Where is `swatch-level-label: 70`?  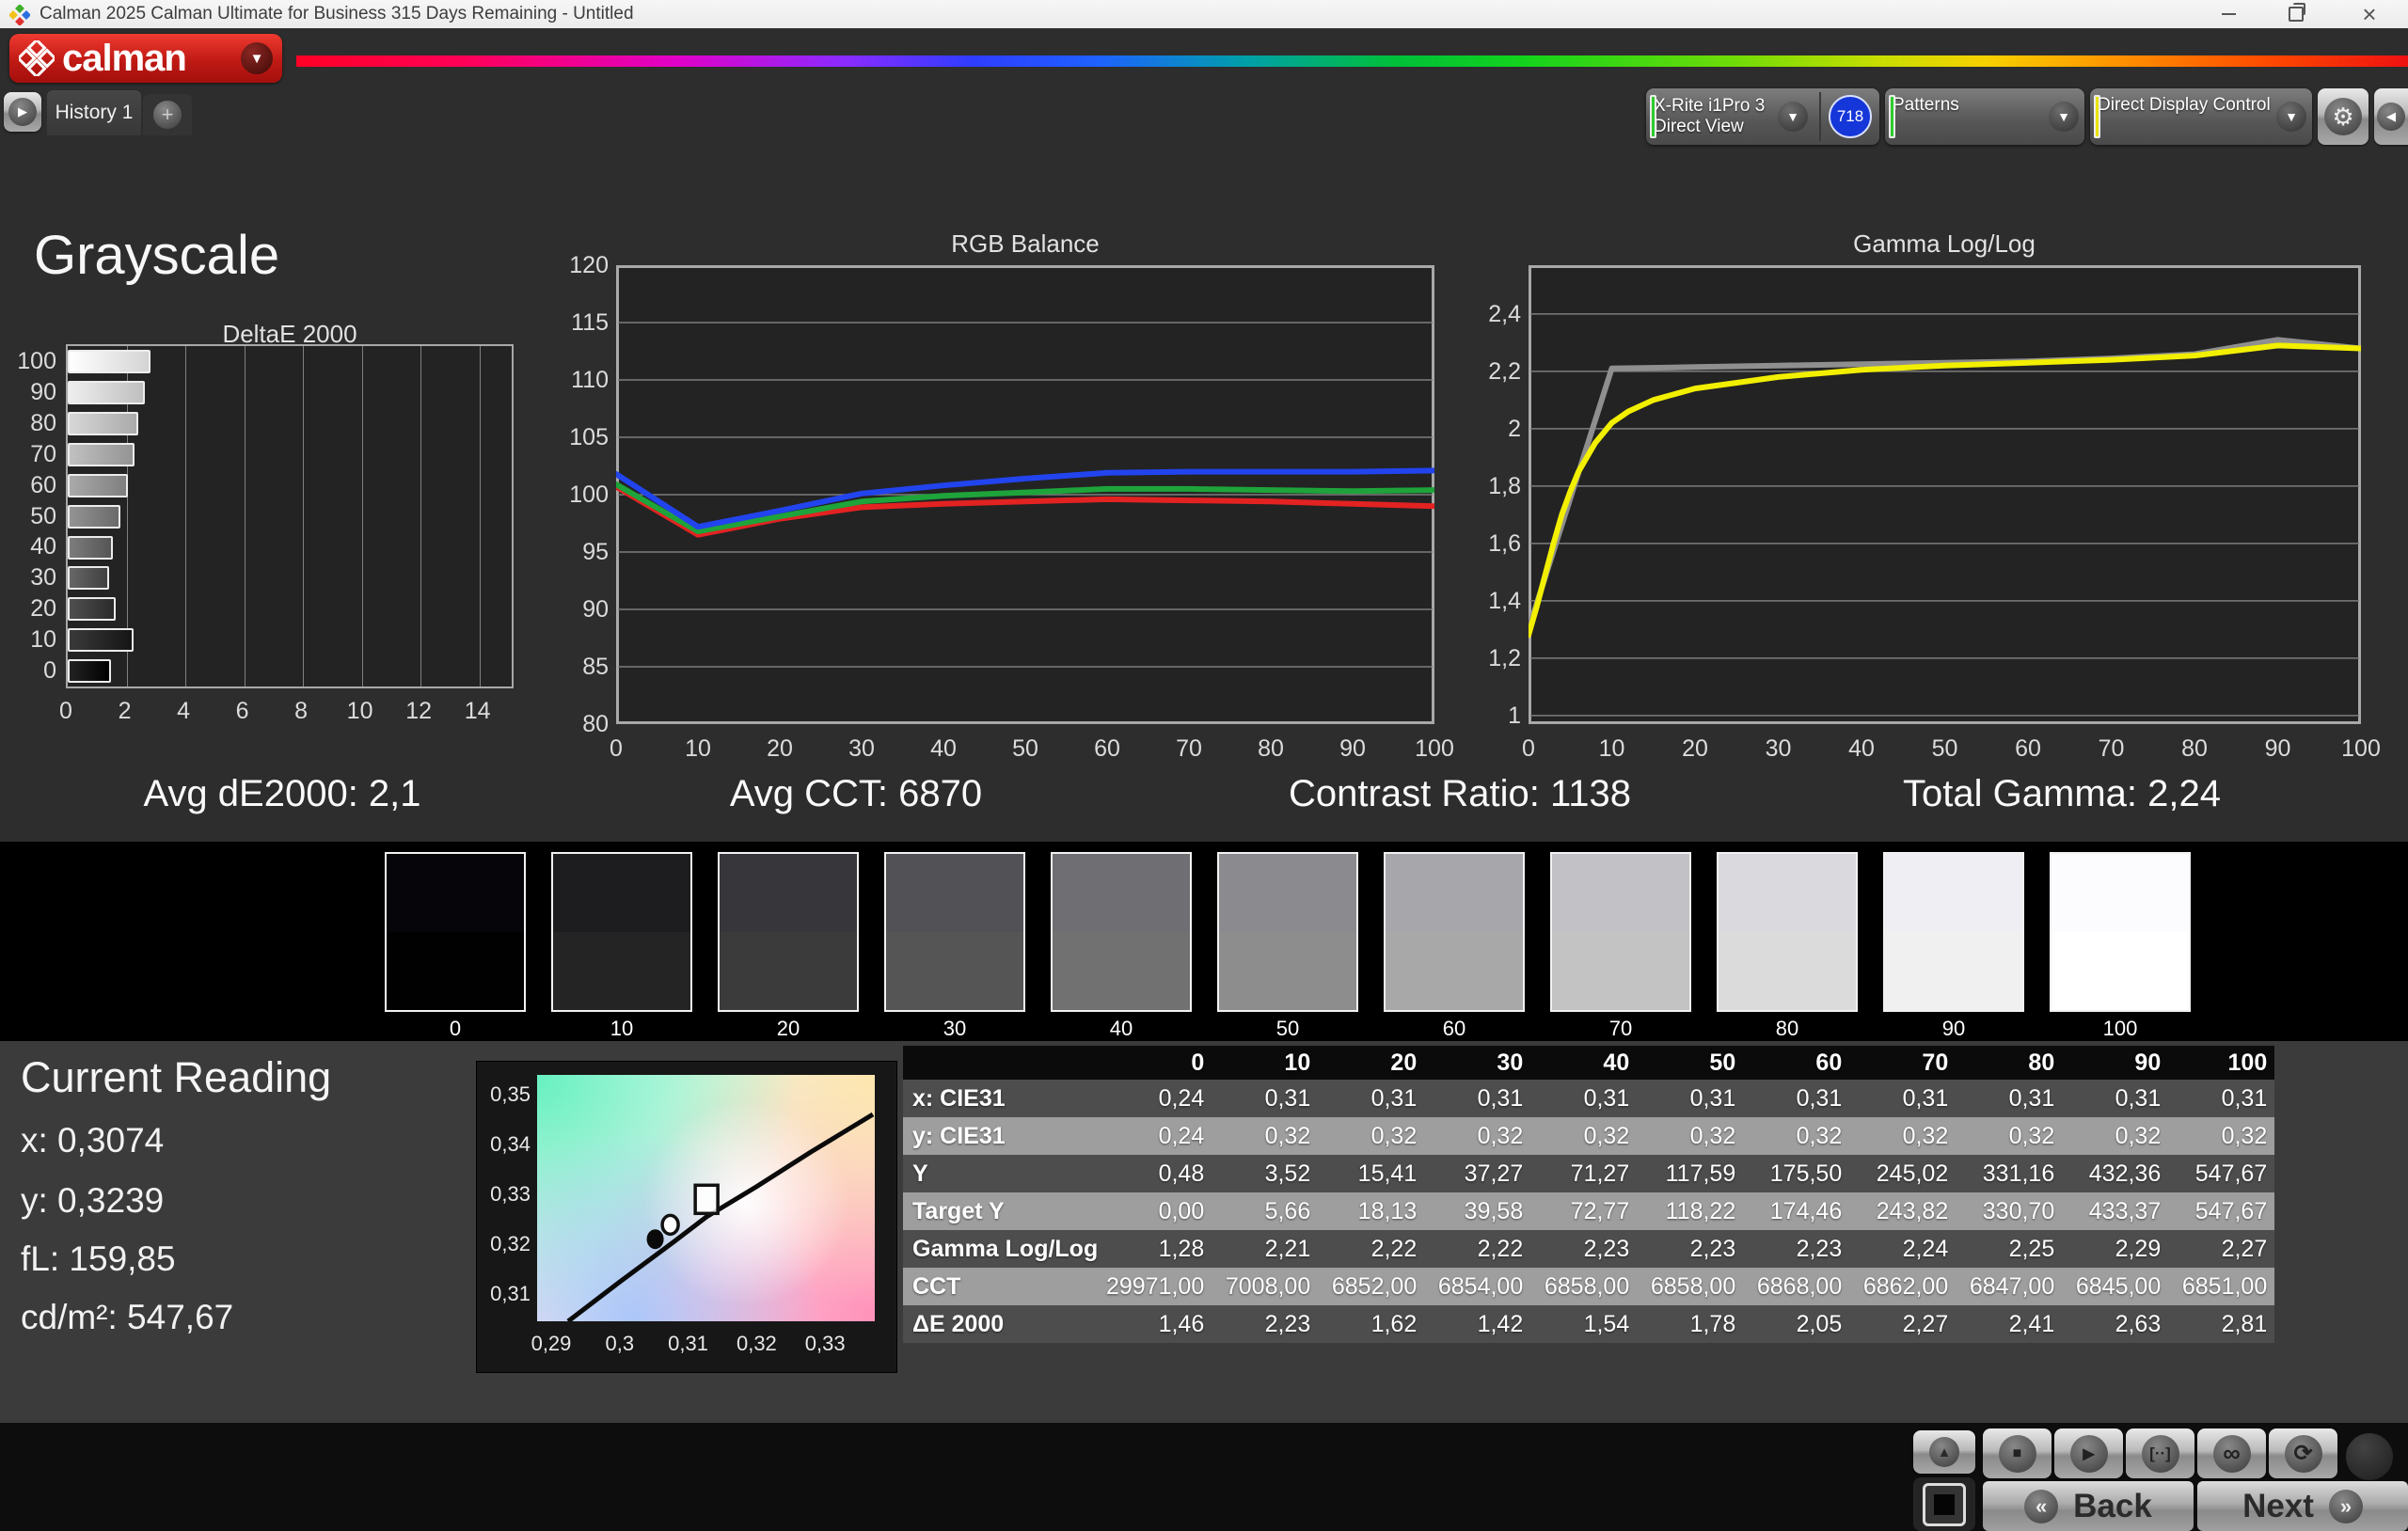 swatch-level-label: 70 is located at coordinates (1621, 1028).